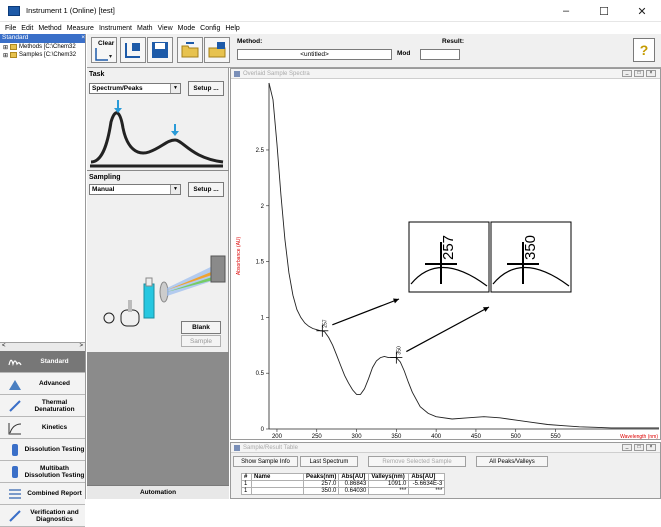 The image size is (661, 527). I want to click on table-row: 1 257.0 0.86843 1091.0 -5.6634E-3, so click(343, 484).